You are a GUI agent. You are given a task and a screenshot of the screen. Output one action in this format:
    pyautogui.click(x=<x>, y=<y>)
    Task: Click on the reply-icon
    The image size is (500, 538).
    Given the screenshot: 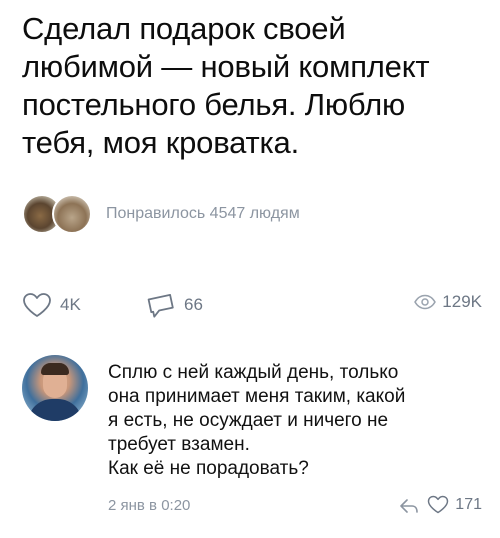 What is the action you would take?
    pyautogui.click(x=409, y=506)
    